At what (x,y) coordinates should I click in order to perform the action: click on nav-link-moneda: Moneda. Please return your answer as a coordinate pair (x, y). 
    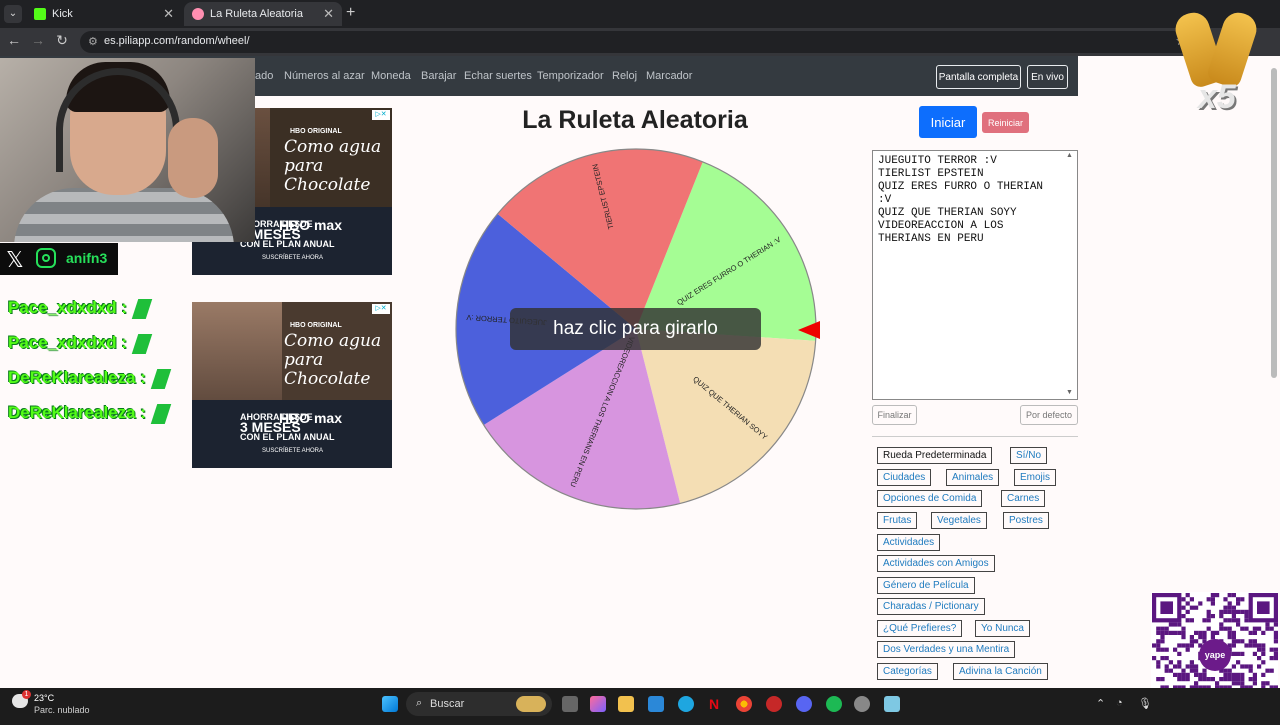
    Looking at the image, I should click on (391, 76).